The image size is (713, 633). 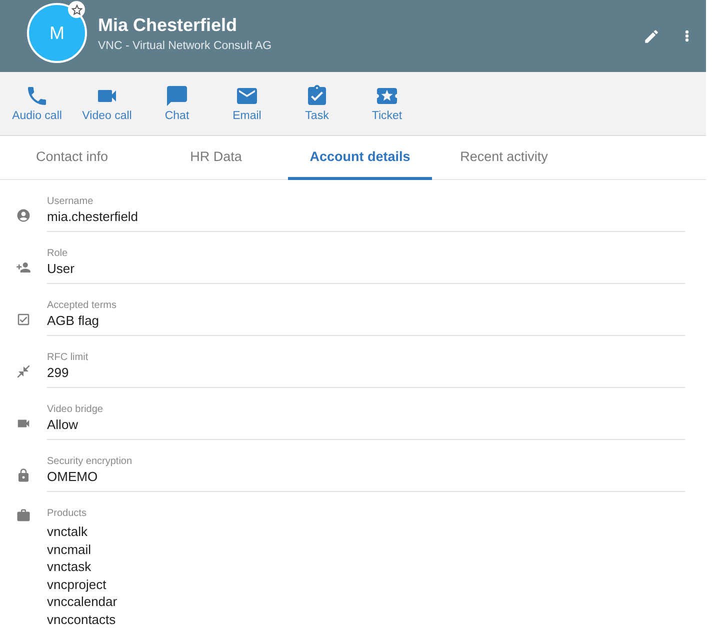 What do you see at coordinates (76, 9) in the screenshot?
I see `star-icon` at bounding box center [76, 9].